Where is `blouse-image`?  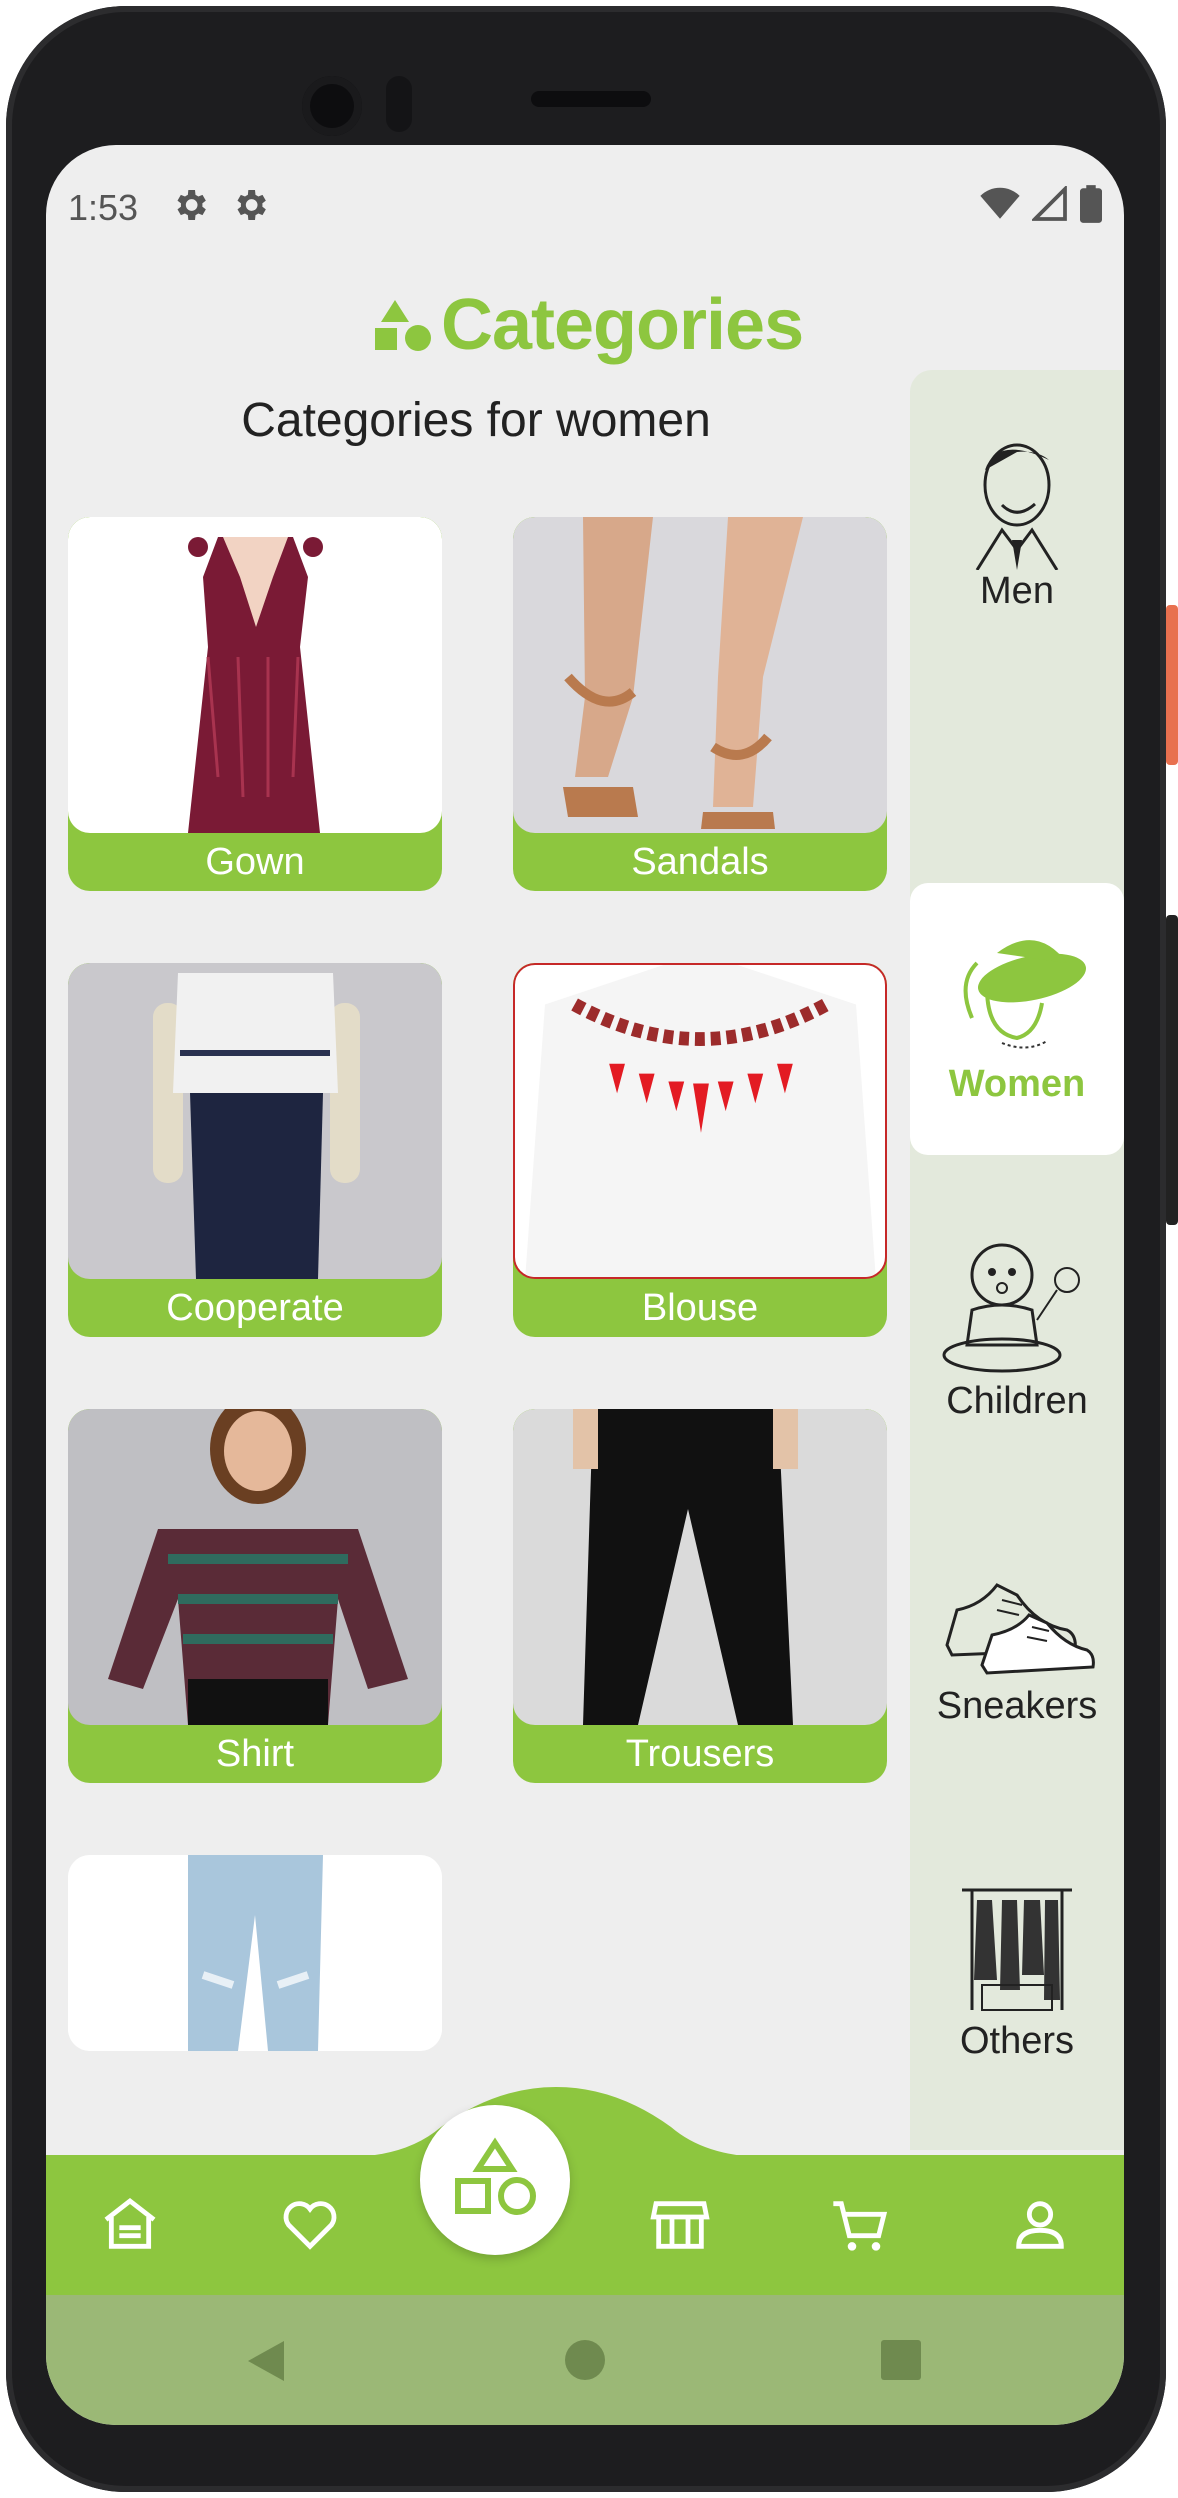 blouse-image is located at coordinates (700, 1121).